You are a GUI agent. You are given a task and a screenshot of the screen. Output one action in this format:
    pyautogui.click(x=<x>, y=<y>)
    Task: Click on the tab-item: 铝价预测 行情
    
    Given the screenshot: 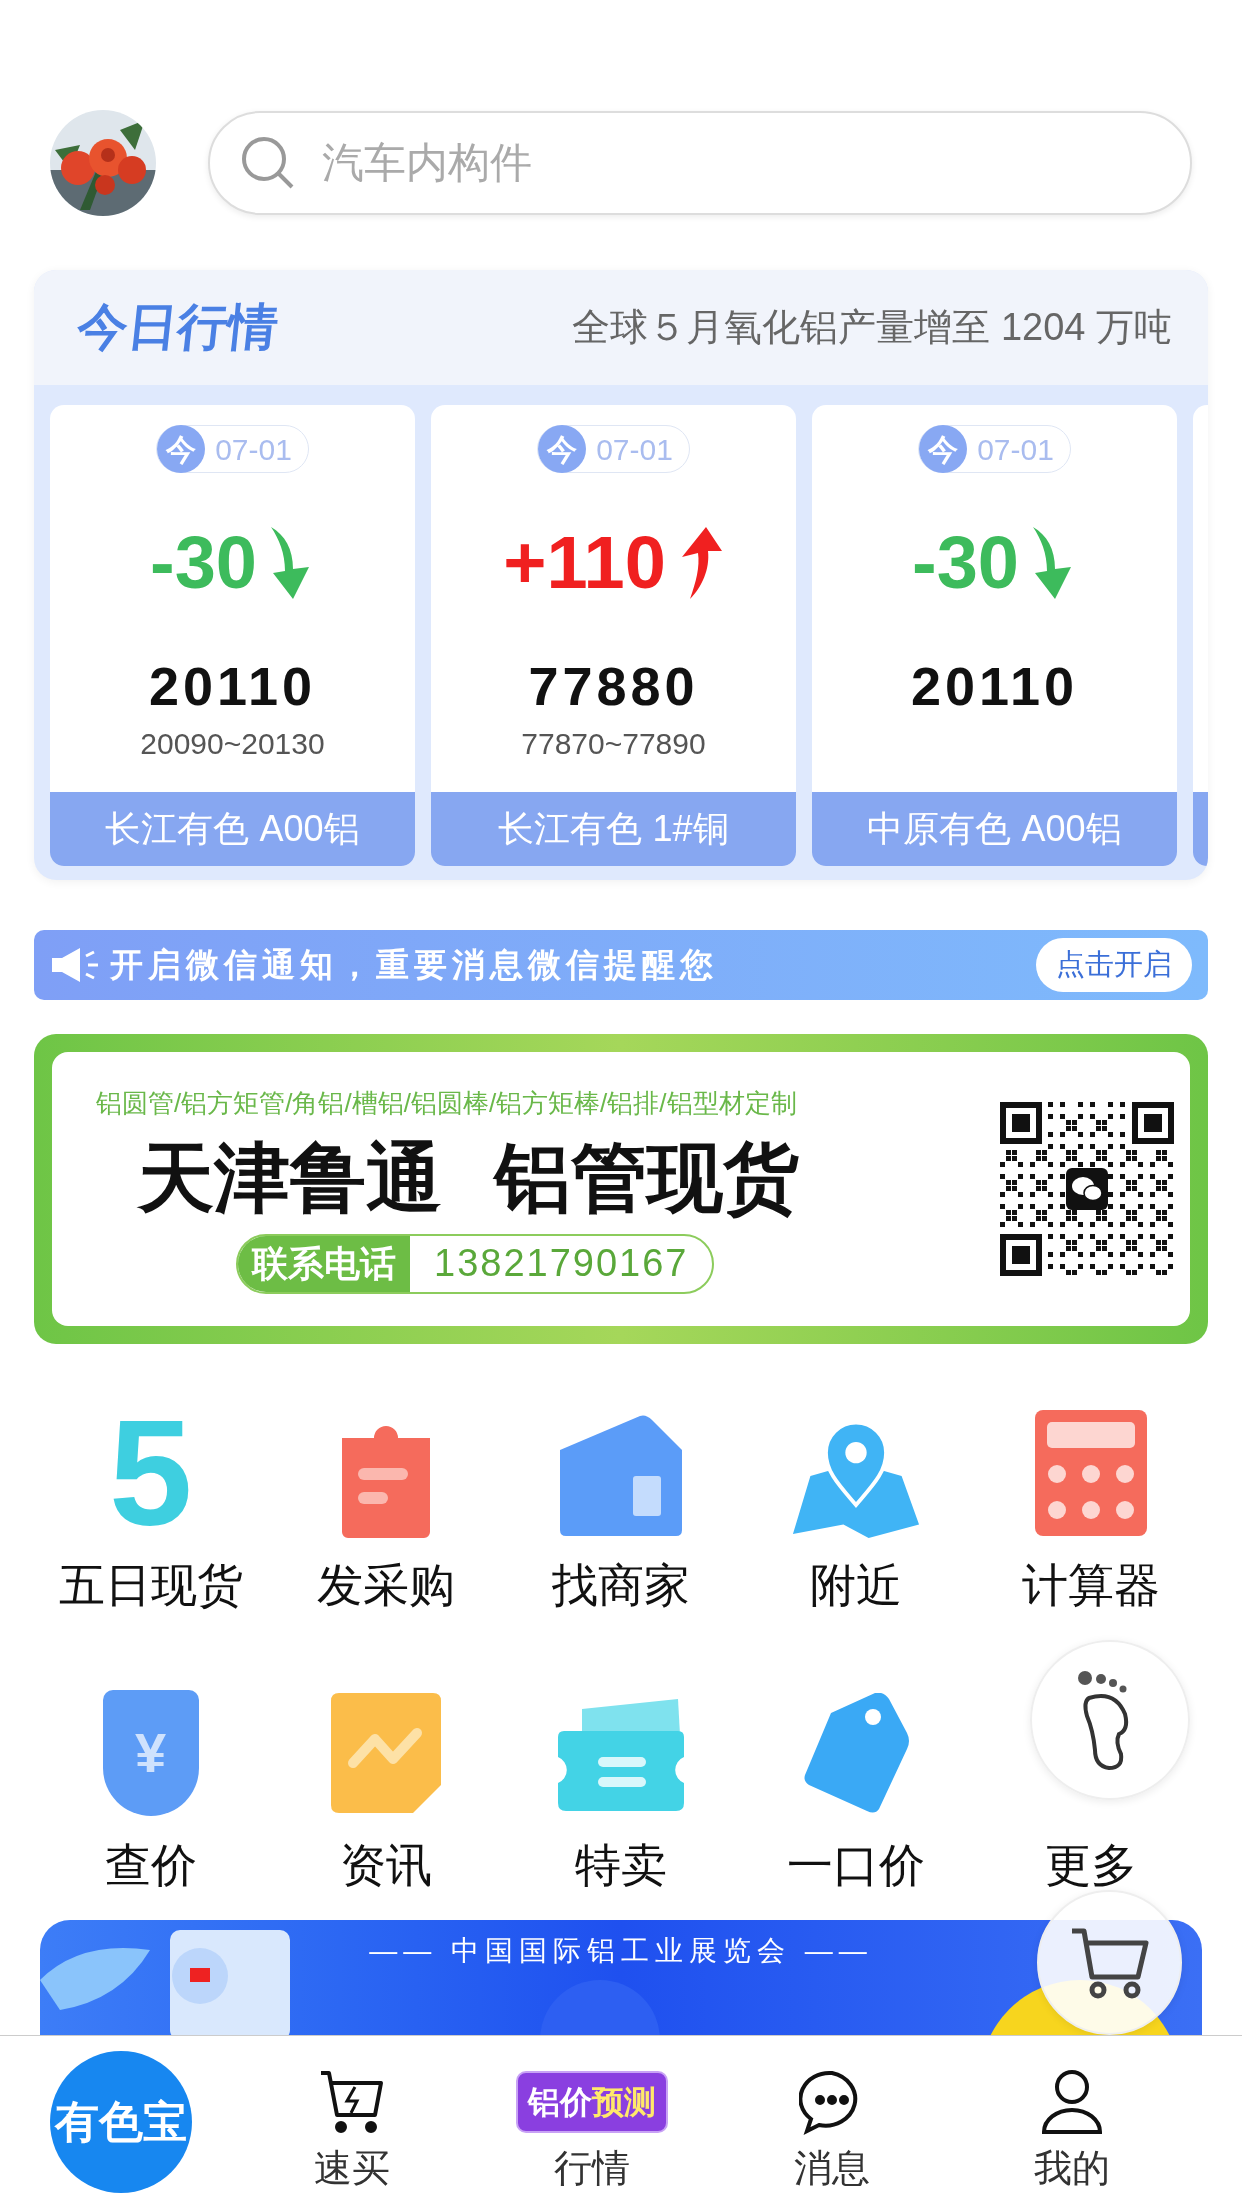 What is the action you would take?
    pyautogui.click(x=592, y=2122)
    